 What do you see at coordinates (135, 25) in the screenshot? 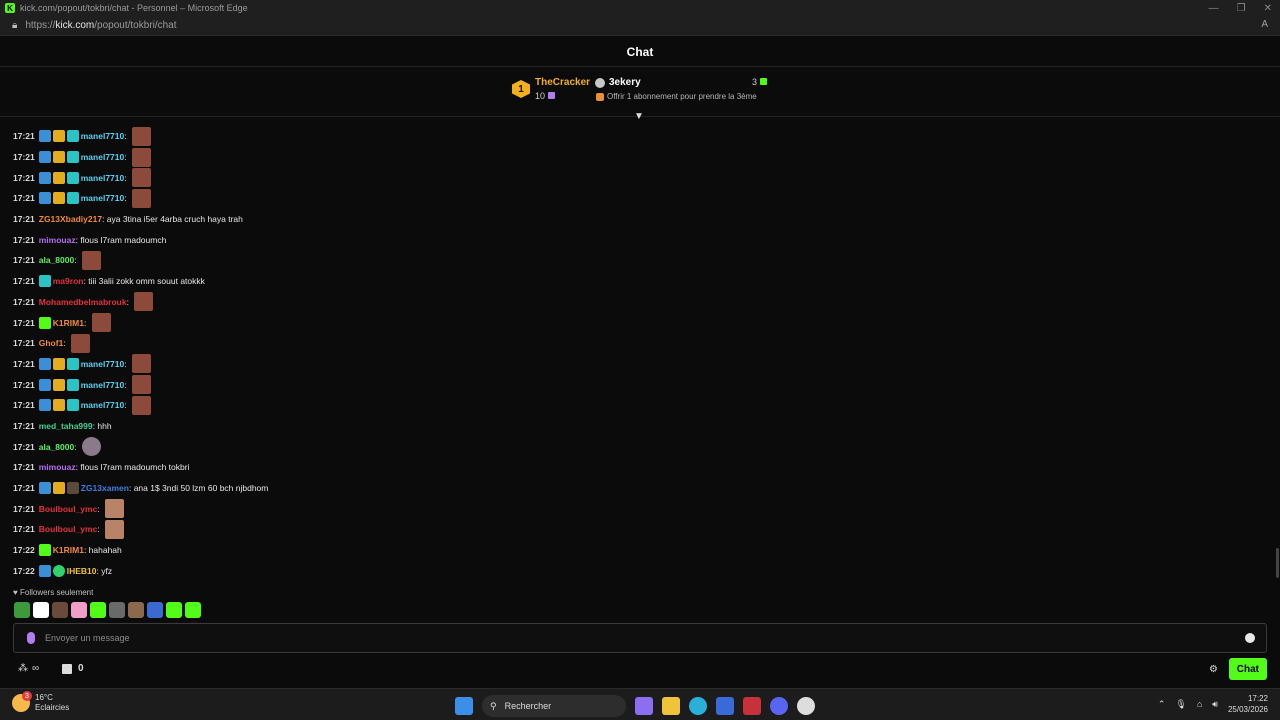
I see `url-path: /popout/tokbri/chat` at bounding box center [135, 25].